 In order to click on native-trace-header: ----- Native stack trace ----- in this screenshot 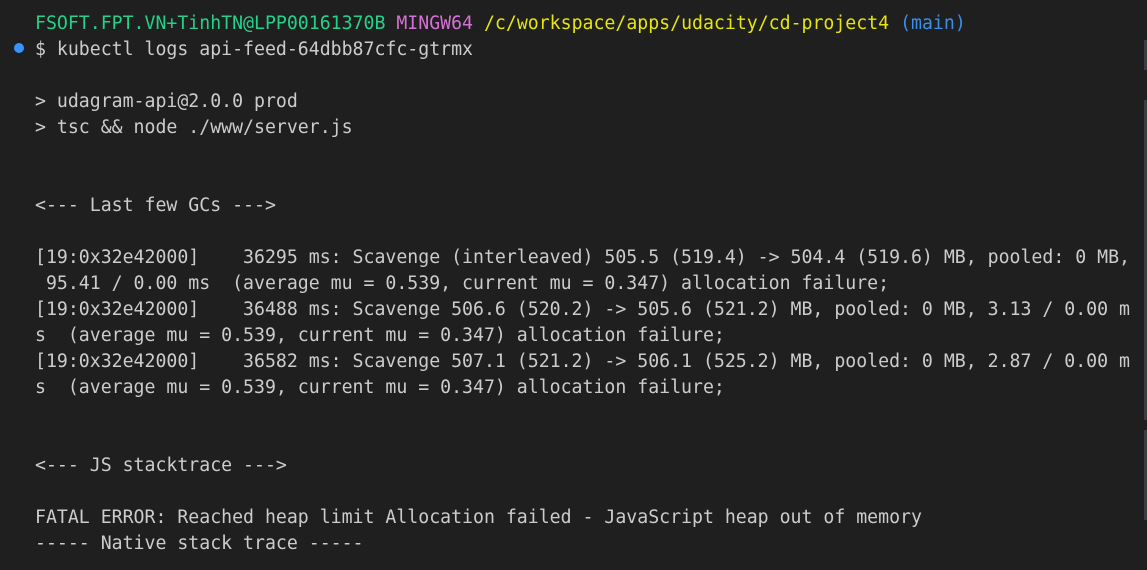, I will do `click(199, 543)`.